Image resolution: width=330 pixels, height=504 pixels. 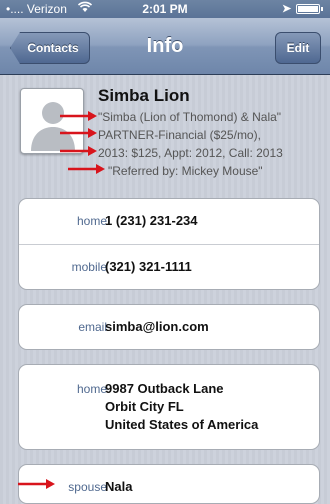 I want to click on related-people-card: spouse Nala, so click(x=169, y=484).